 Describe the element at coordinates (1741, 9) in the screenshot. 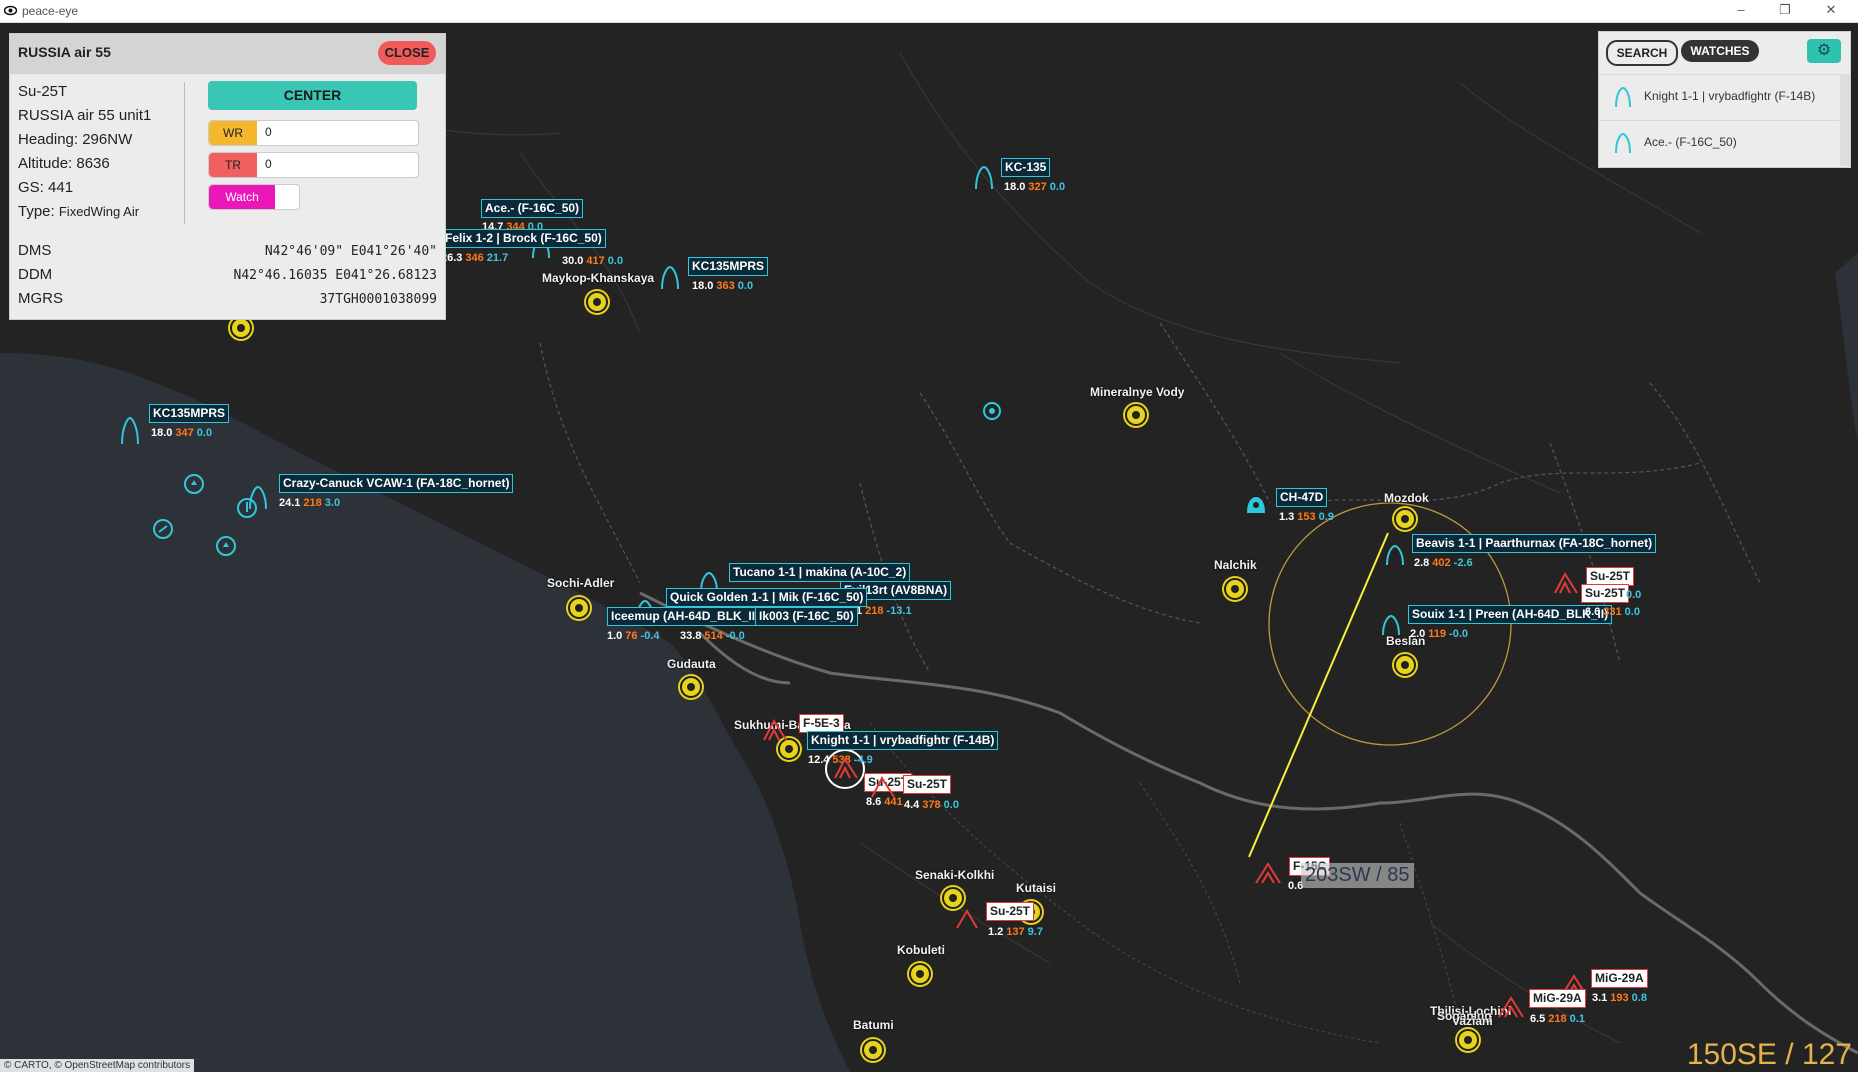

I see `minimize-icon: –` at that location.